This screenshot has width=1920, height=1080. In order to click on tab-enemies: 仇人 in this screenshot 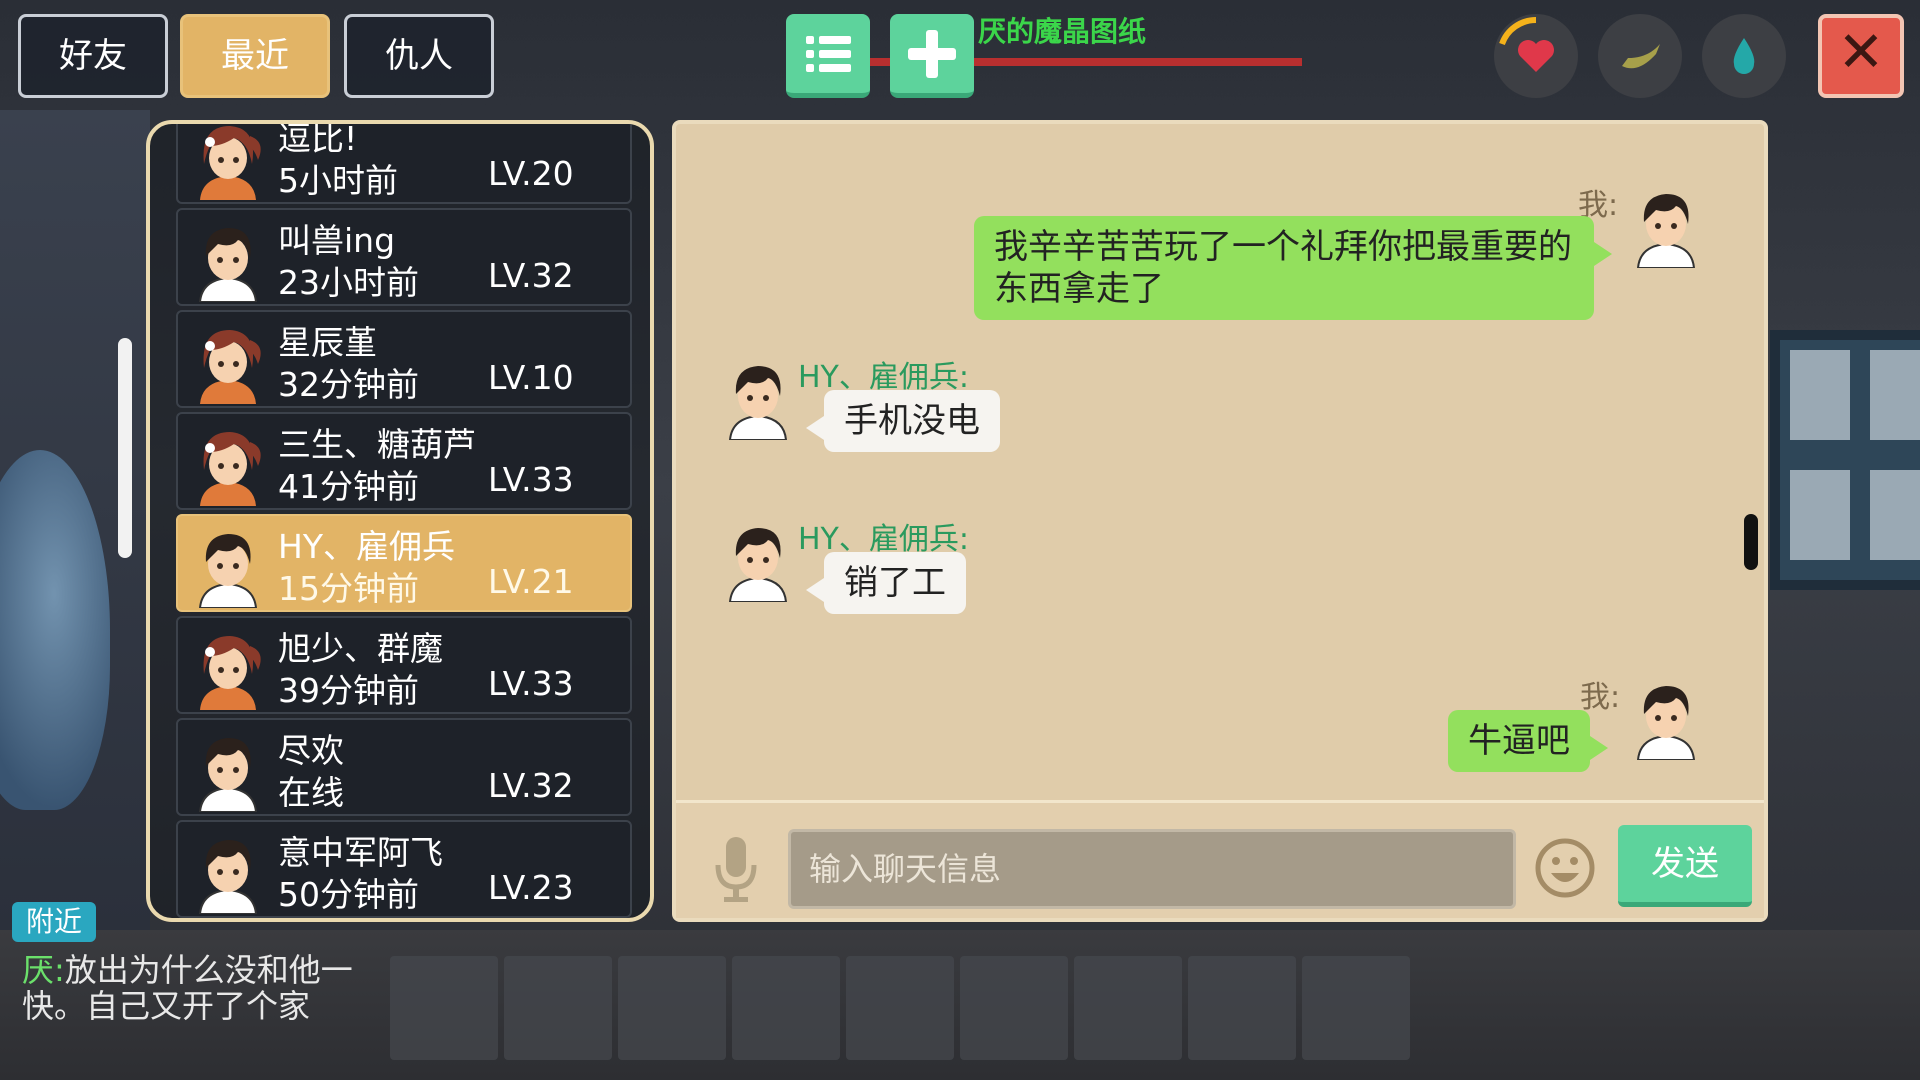, I will do `click(419, 56)`.